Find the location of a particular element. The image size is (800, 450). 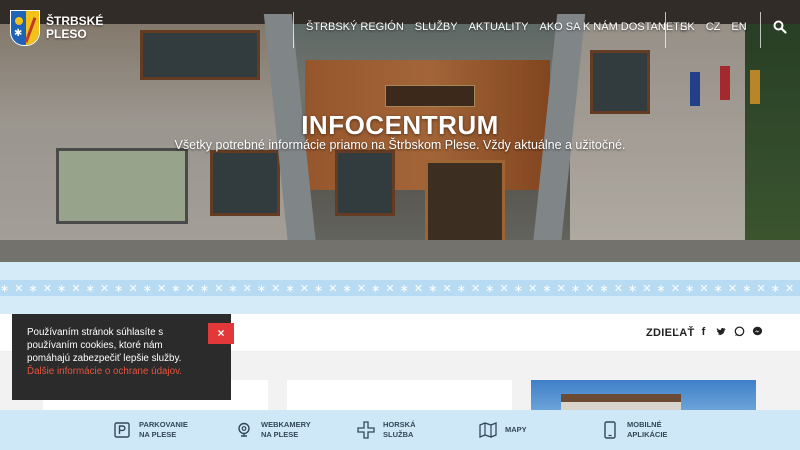

site-logo: ✱ ŠTRBSKÉ PLESO is located at coordinates (56, 28).